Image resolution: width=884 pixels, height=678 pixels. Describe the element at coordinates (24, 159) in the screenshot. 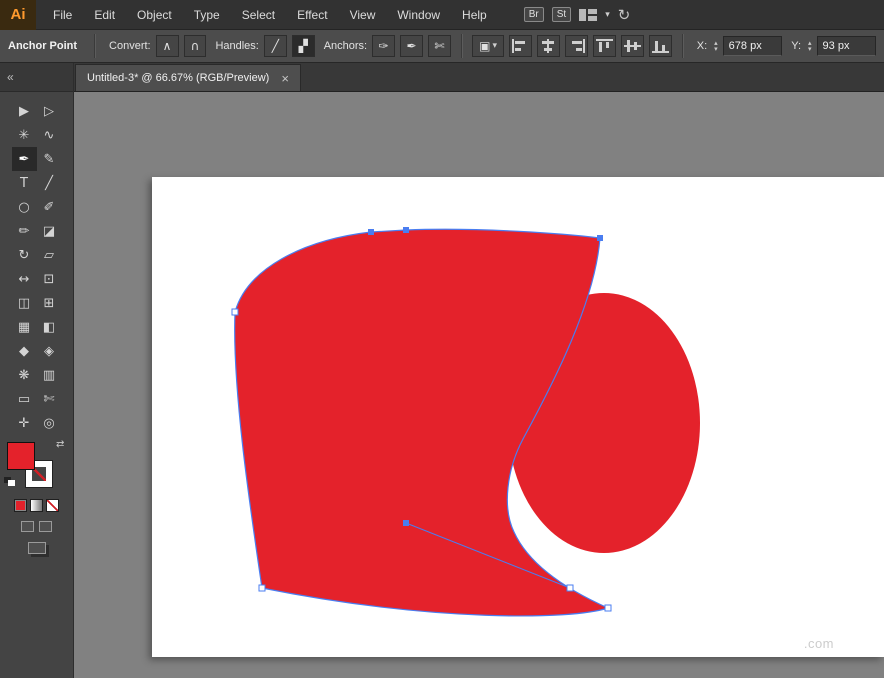

I see `pen-tool: ✒` at that location.